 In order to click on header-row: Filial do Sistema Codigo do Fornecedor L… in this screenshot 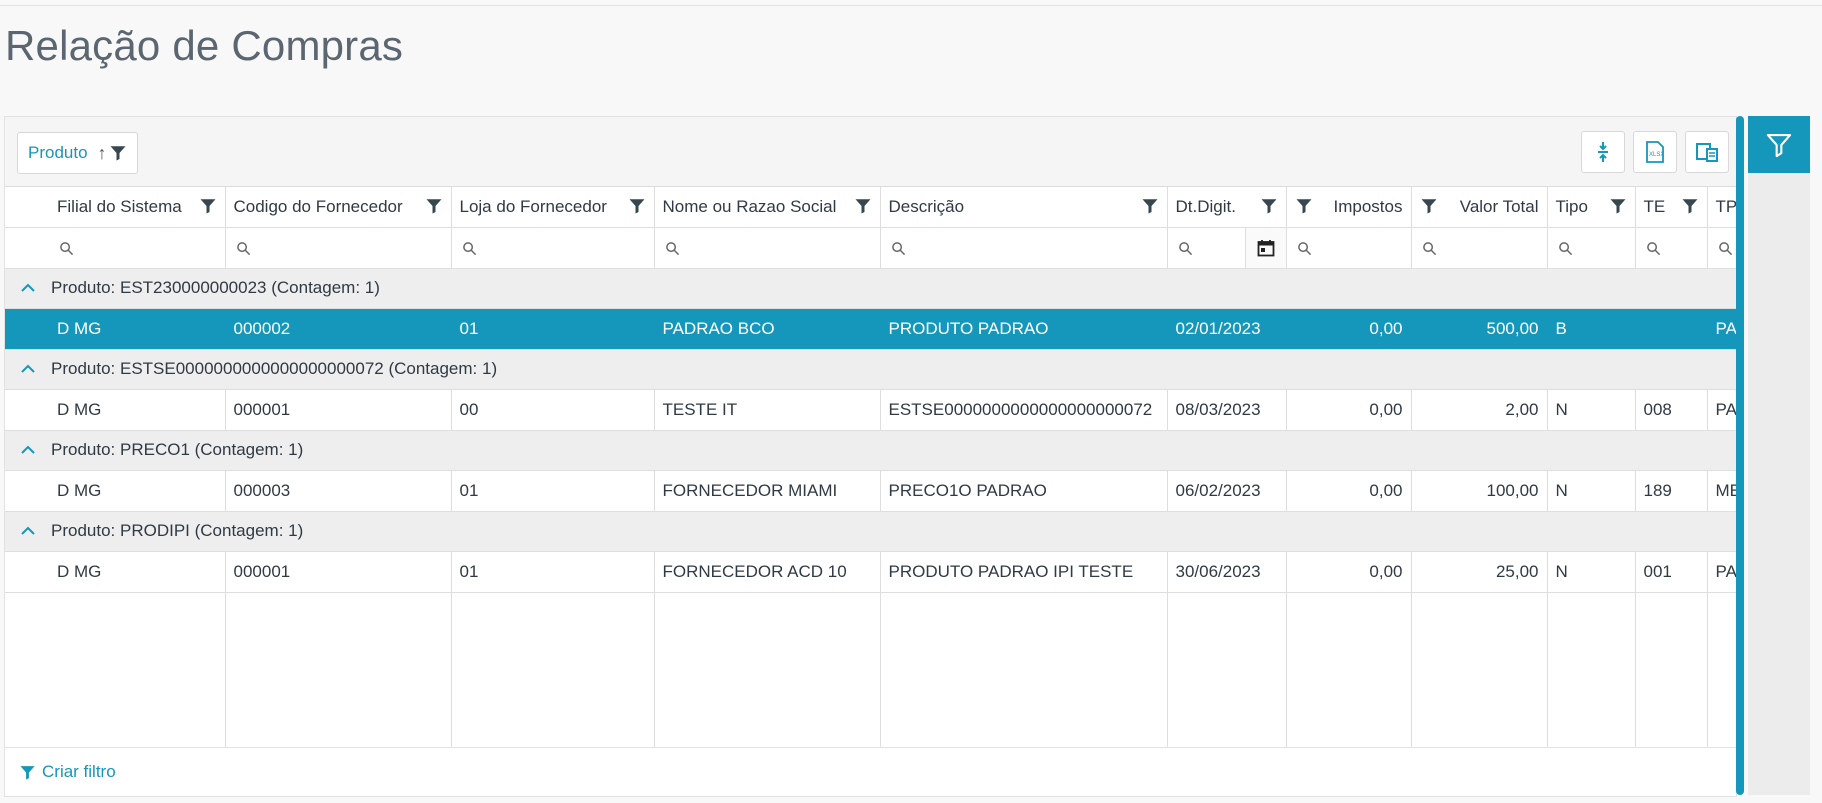, I will do `click(870, 207)`.